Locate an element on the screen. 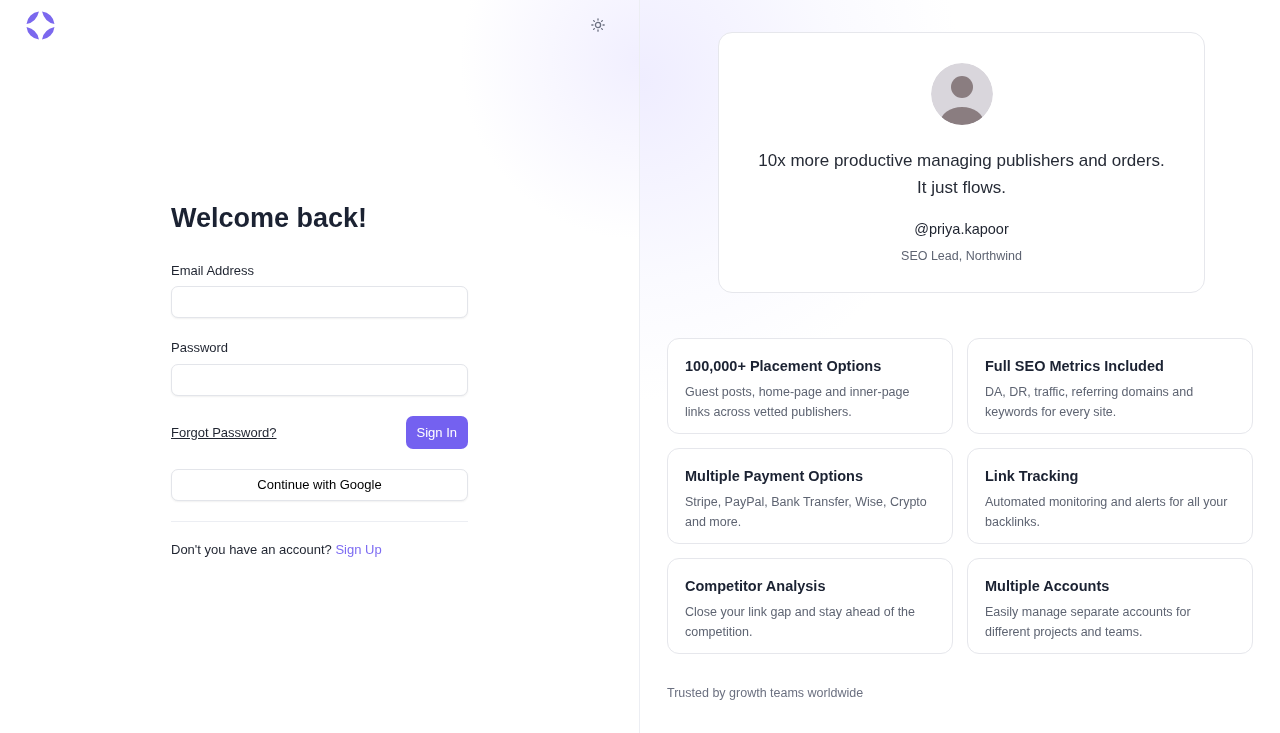  author-role: SEO Lead, Northwind is located at coordinates (961, 256).